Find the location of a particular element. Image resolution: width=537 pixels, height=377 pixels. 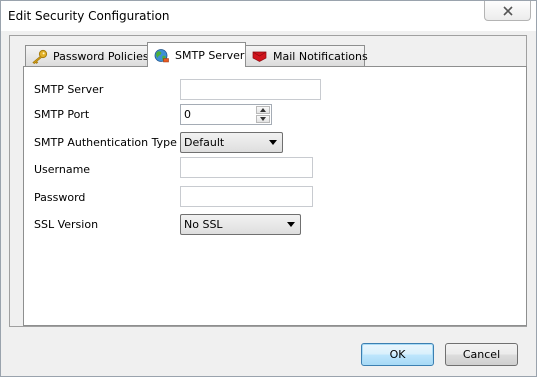

key-icon is located at coordinates (39, 56).